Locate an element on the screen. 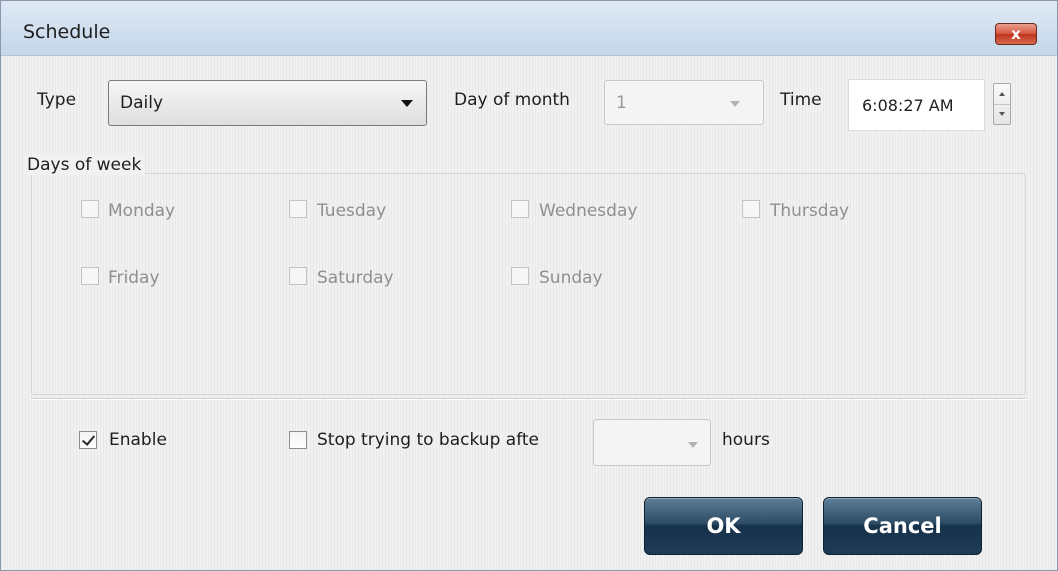  label-saturday: Saturday is located at coordinates (355, 278).